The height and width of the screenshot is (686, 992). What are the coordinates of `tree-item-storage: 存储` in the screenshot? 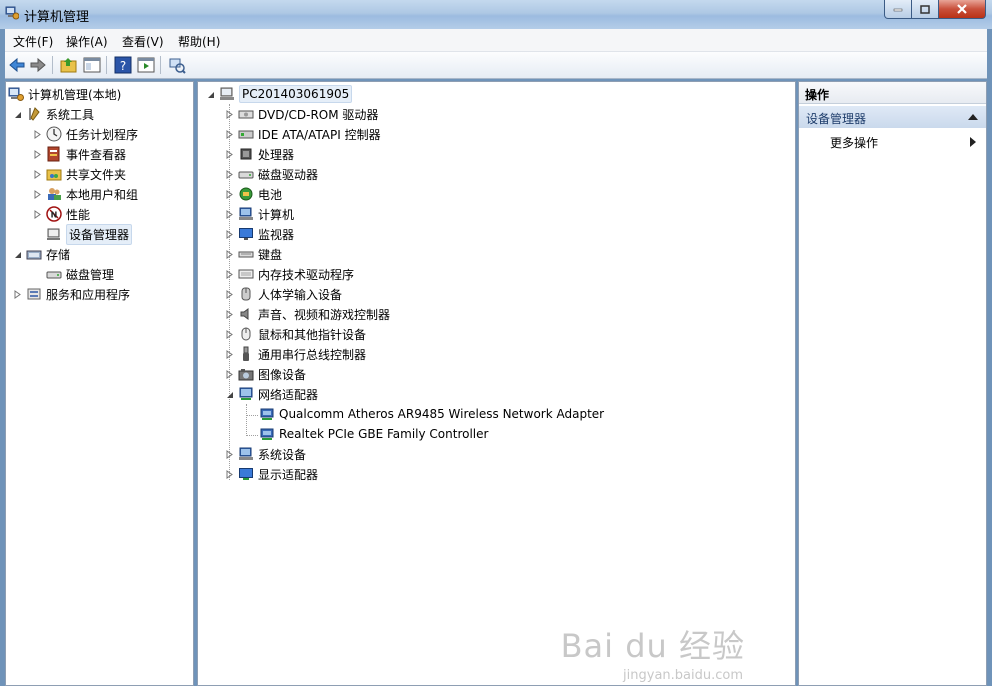 It's located at (41, 254).